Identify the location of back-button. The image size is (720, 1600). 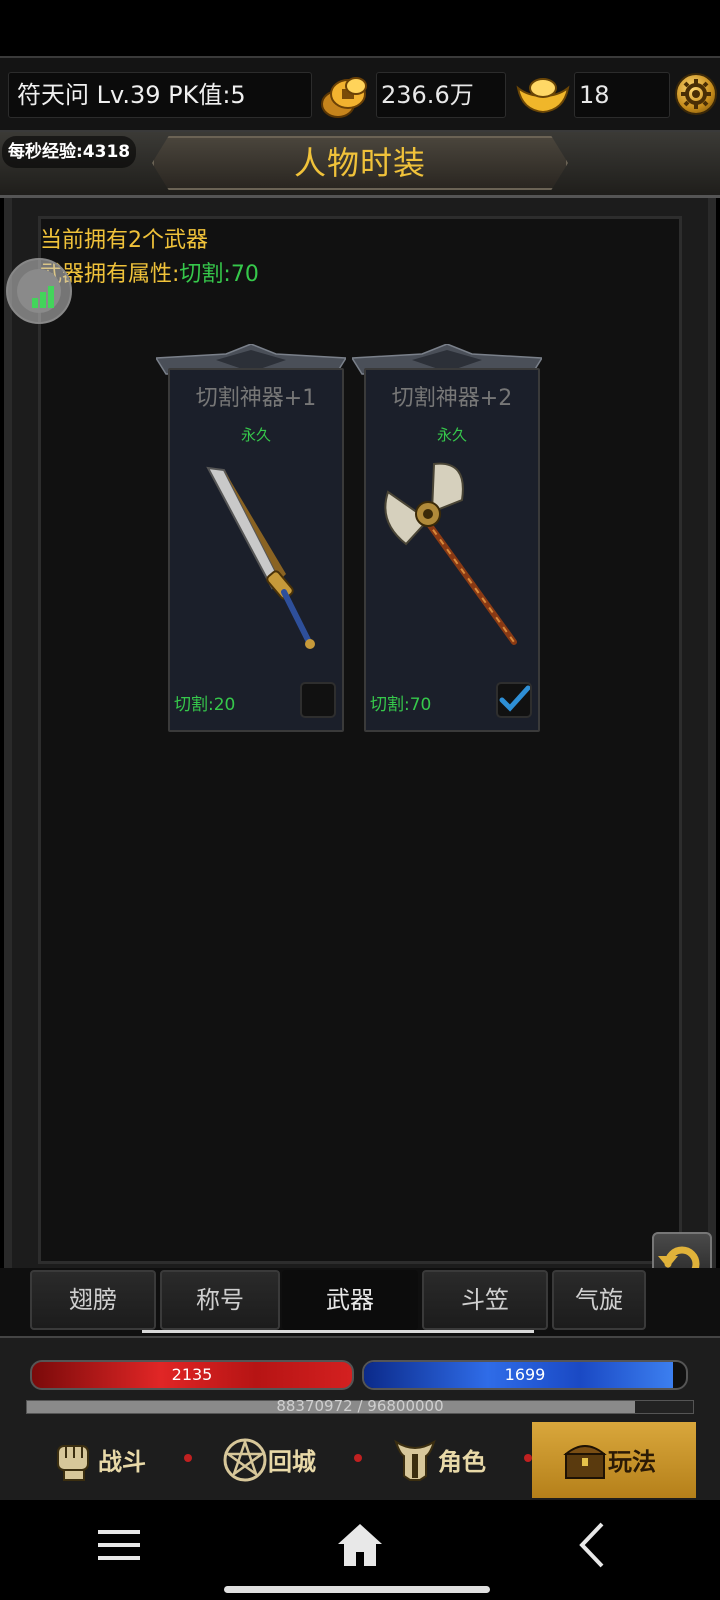
(596, 1545).